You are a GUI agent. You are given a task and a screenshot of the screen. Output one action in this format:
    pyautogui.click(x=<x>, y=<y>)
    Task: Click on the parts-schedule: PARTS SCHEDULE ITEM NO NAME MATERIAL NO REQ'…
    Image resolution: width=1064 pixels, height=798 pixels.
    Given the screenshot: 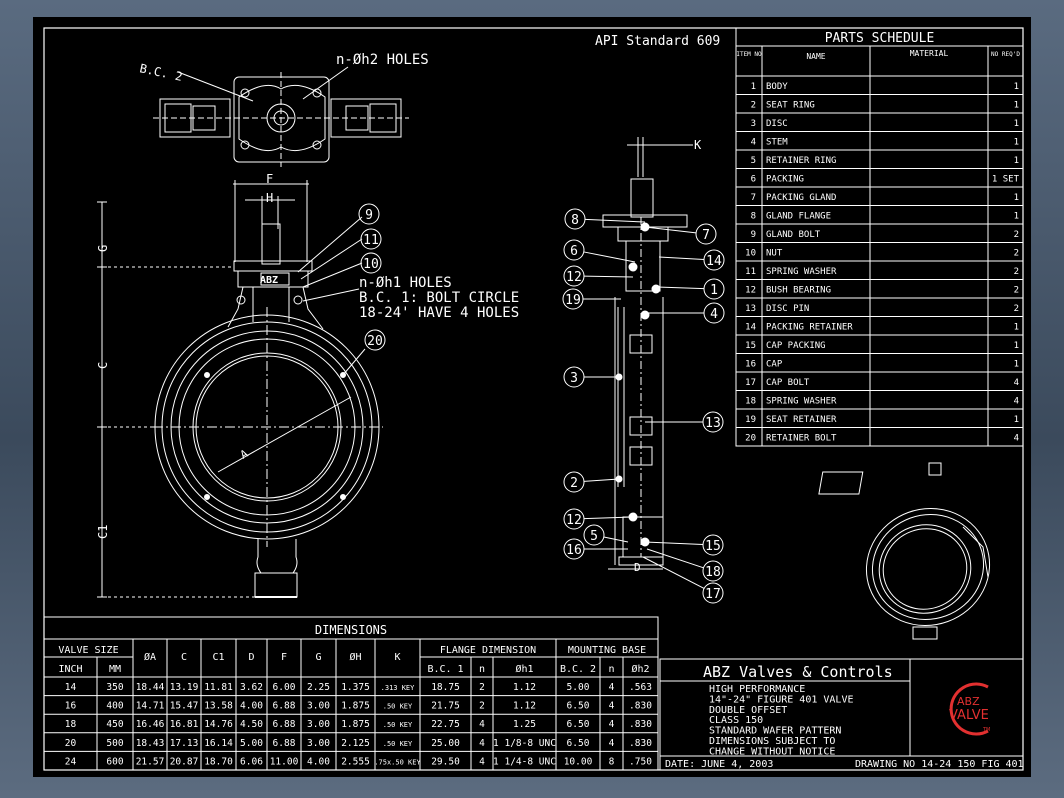 What is the action you would take?
    pyautogui.click(x=879, y=237)
    